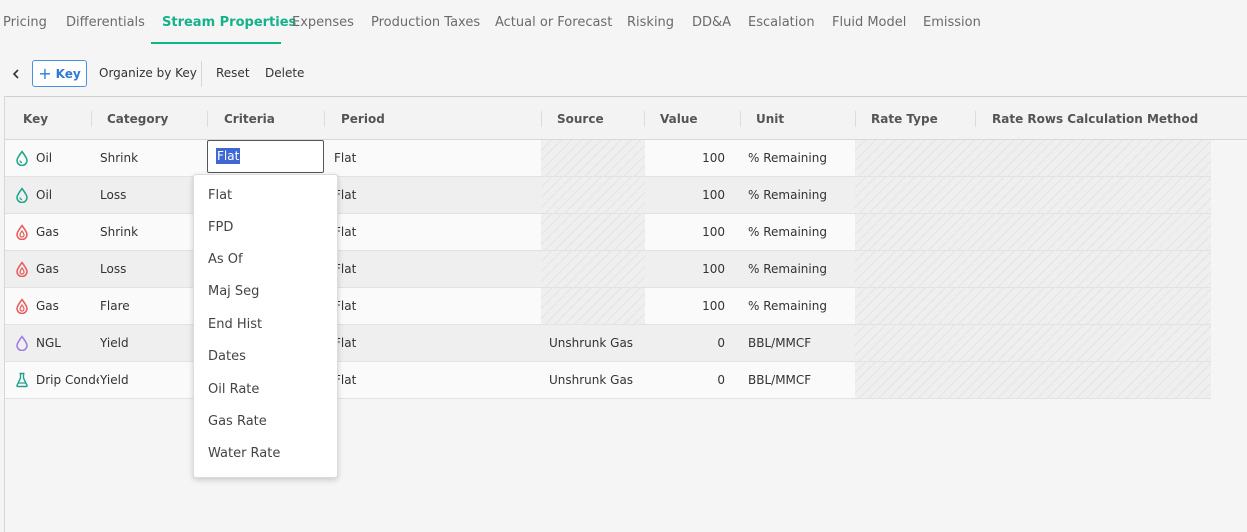  Describe the element at coordinates (1095, 118) in the screenshot. I see `column-header-rate-rows-calculation-method: Rate Rows Calculation Method` at that location.